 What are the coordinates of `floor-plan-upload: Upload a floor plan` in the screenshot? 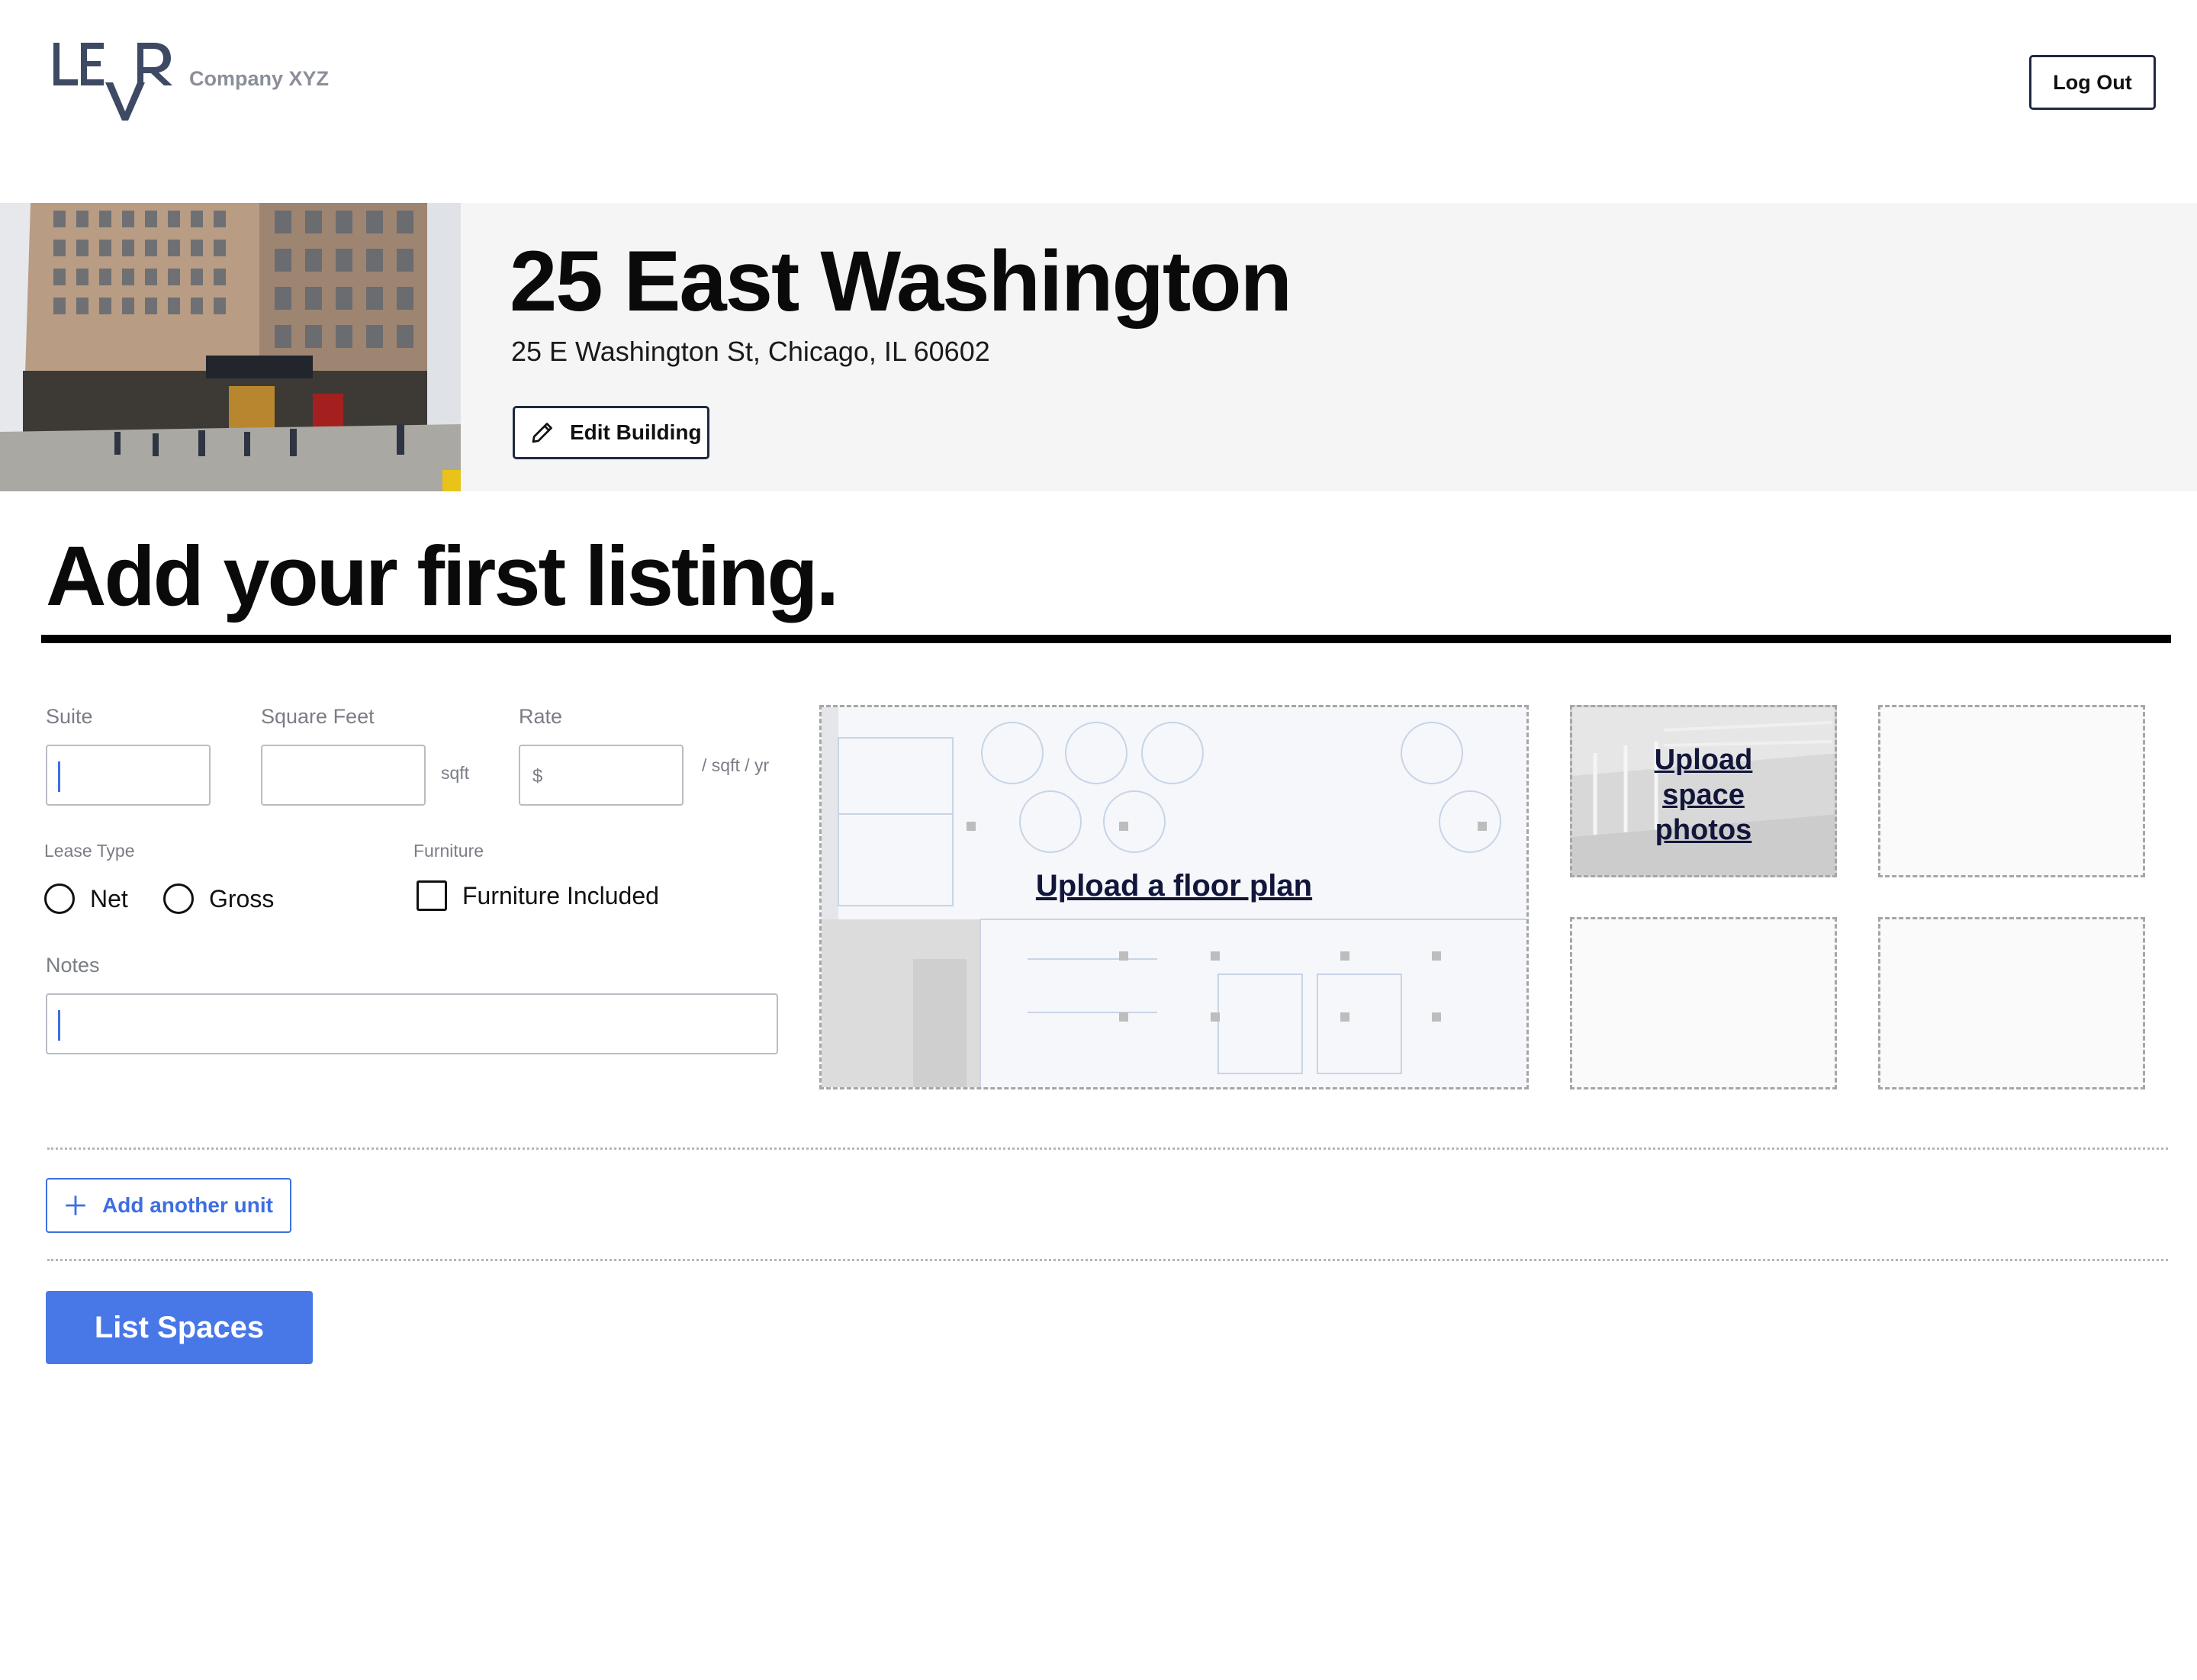 It's located at (1174, 897).